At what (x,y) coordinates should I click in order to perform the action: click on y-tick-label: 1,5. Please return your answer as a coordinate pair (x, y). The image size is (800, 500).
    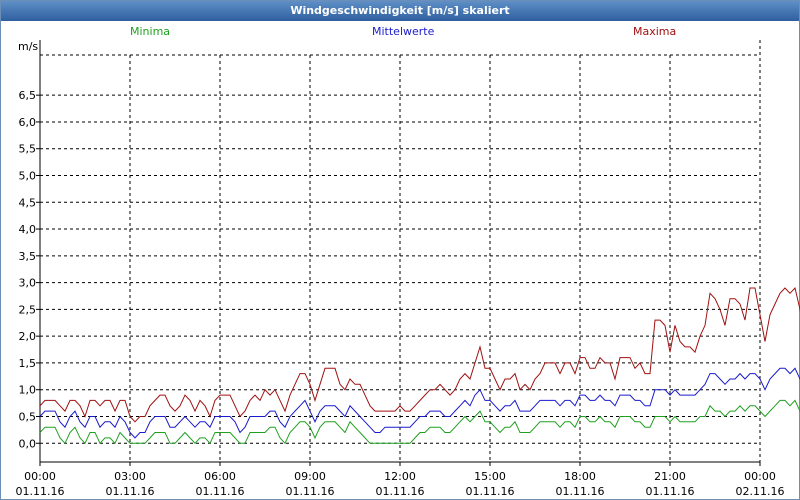
    Looking at the image, I should click on (28, 363).